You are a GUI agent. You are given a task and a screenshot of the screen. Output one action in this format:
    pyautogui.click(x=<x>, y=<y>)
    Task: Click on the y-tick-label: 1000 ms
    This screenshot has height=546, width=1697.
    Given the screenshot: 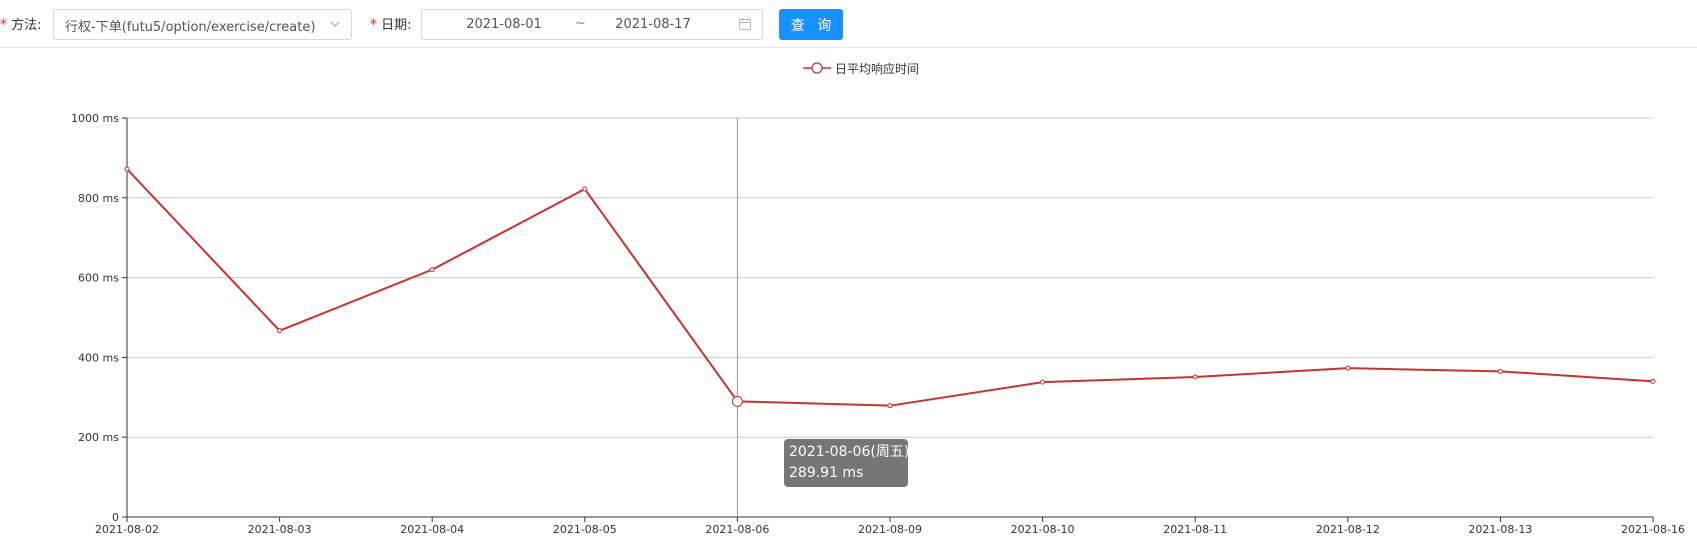 What is the action you would take?
    pyautogui.click(x=95, y=118)
    